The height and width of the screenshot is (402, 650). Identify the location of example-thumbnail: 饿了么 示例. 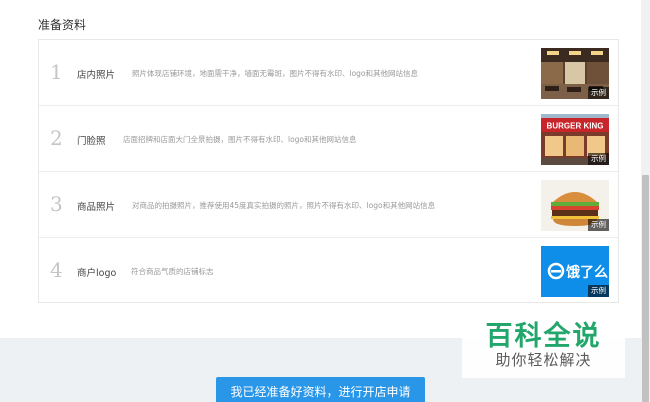
(575, 271).